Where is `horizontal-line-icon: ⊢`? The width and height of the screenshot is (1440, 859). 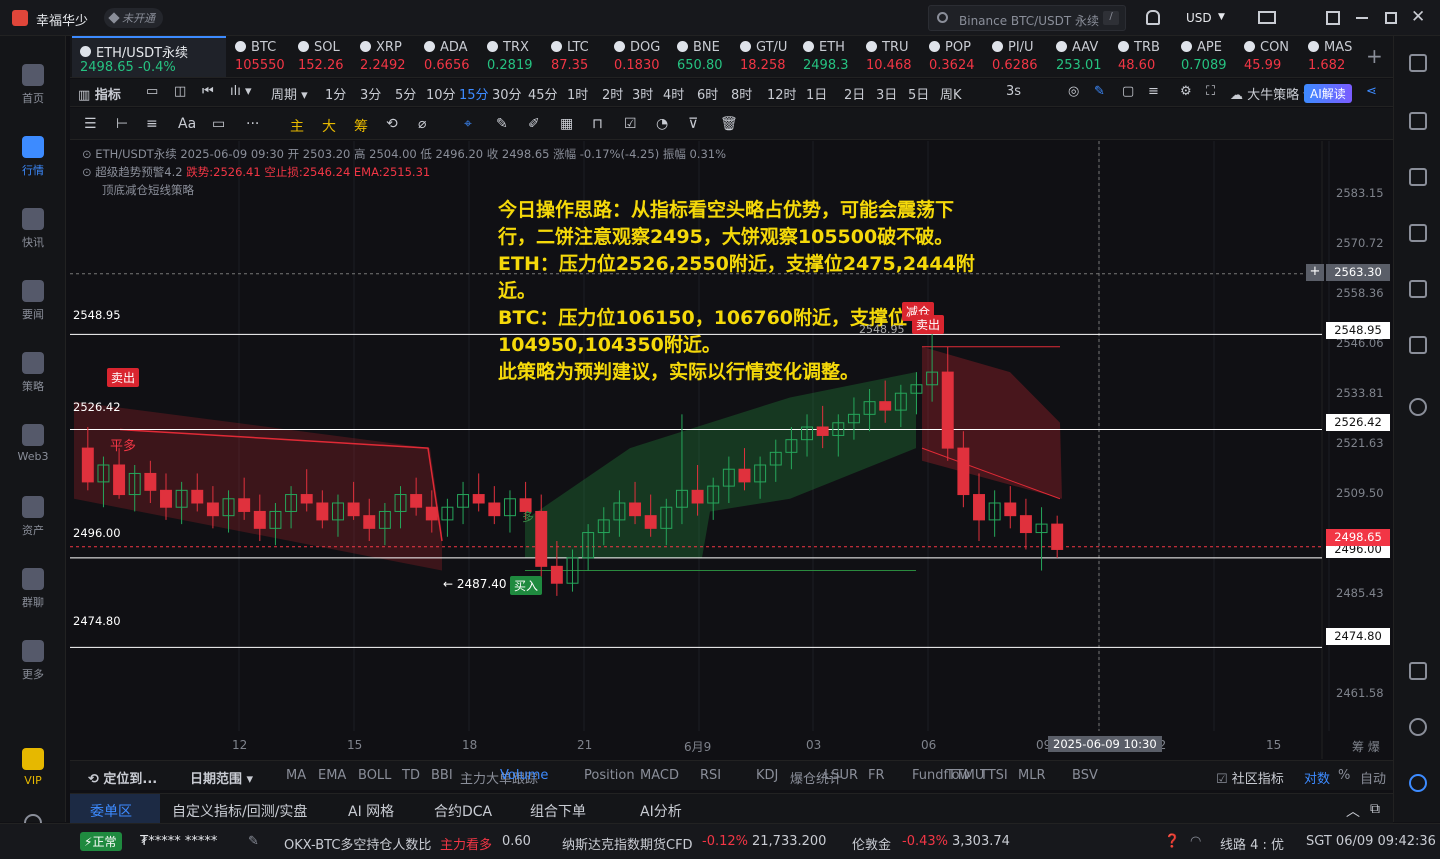
horizontal-line-icon: ⊢ is located at coordinates (122, 124).